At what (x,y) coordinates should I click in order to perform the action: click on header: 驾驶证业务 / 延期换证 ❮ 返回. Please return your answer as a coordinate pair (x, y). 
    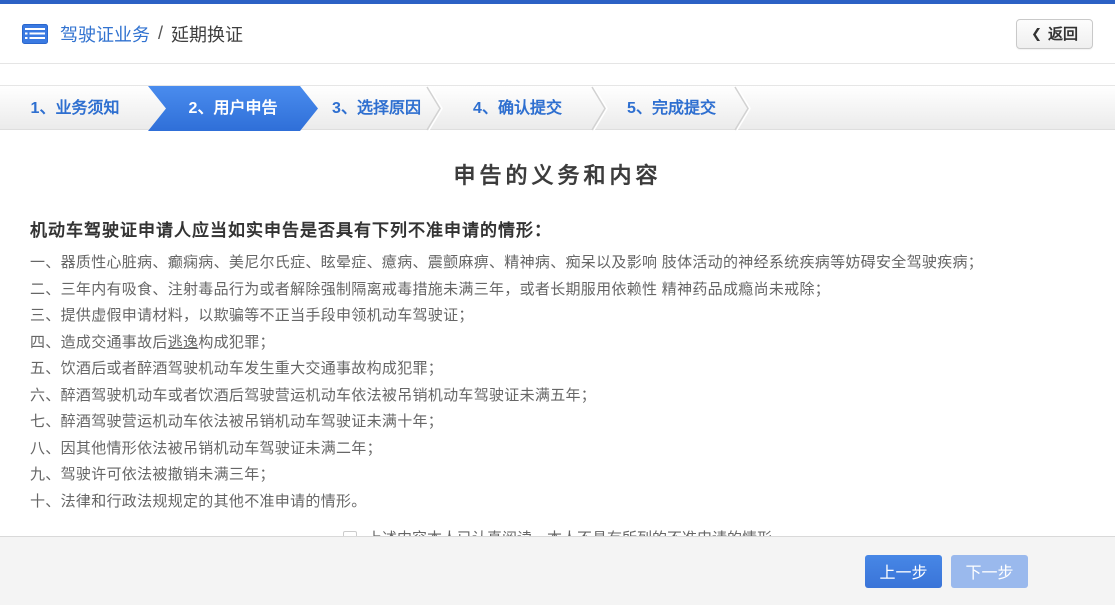
    Looking at the image, I should click on (557, 34).